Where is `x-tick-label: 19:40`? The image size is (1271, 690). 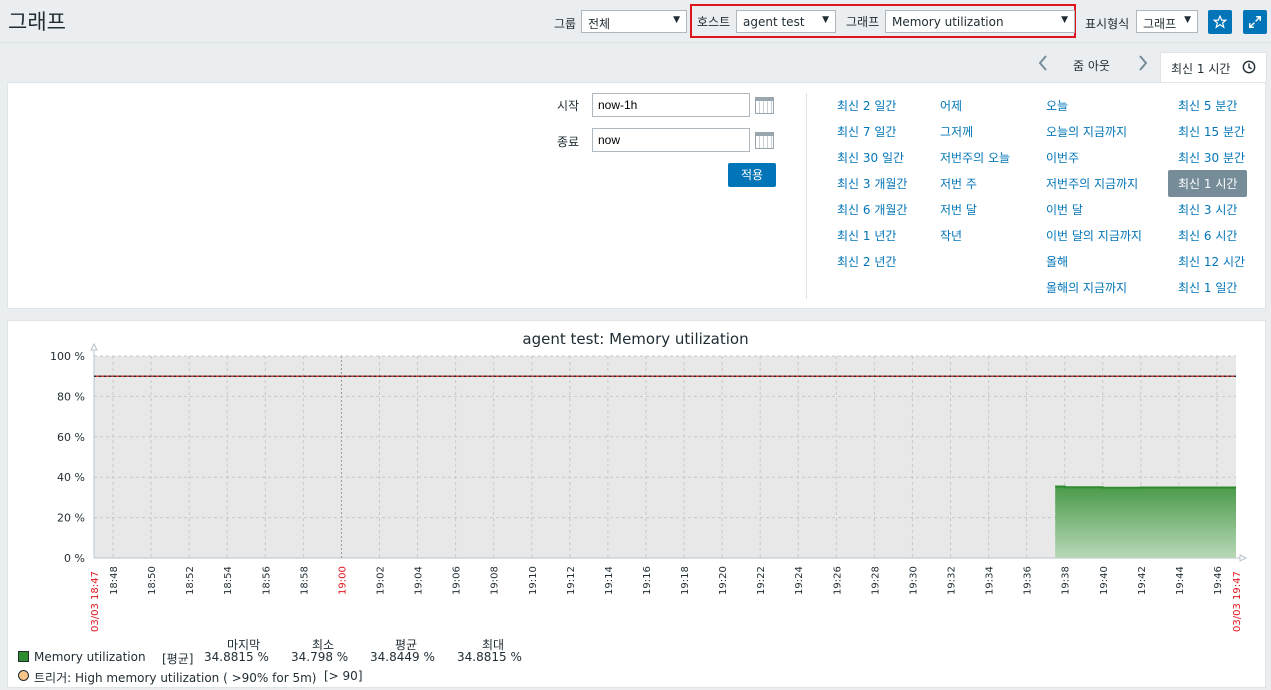
x-tick-label: 19:40 is located at coordinates (1104, 580).